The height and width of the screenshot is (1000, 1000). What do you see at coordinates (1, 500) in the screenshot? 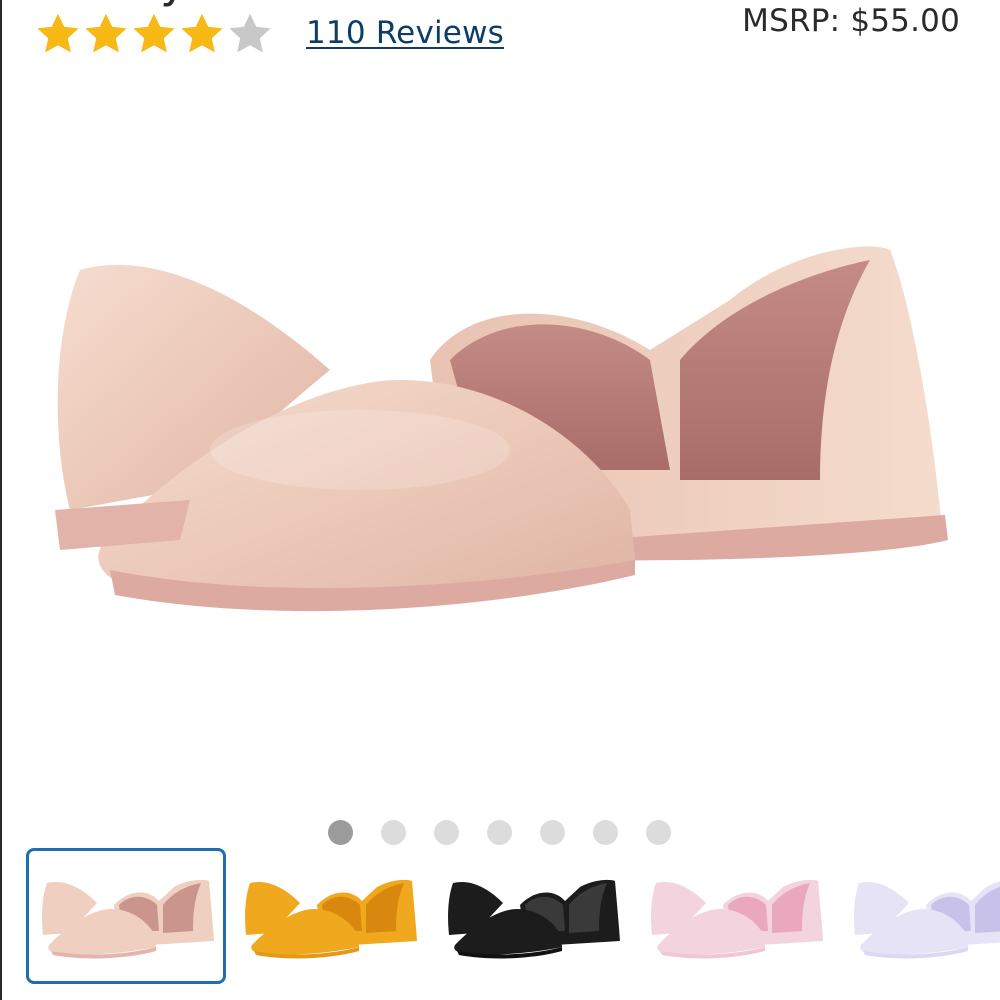
I see `left-edge-line` at bounding box center [1, 500].